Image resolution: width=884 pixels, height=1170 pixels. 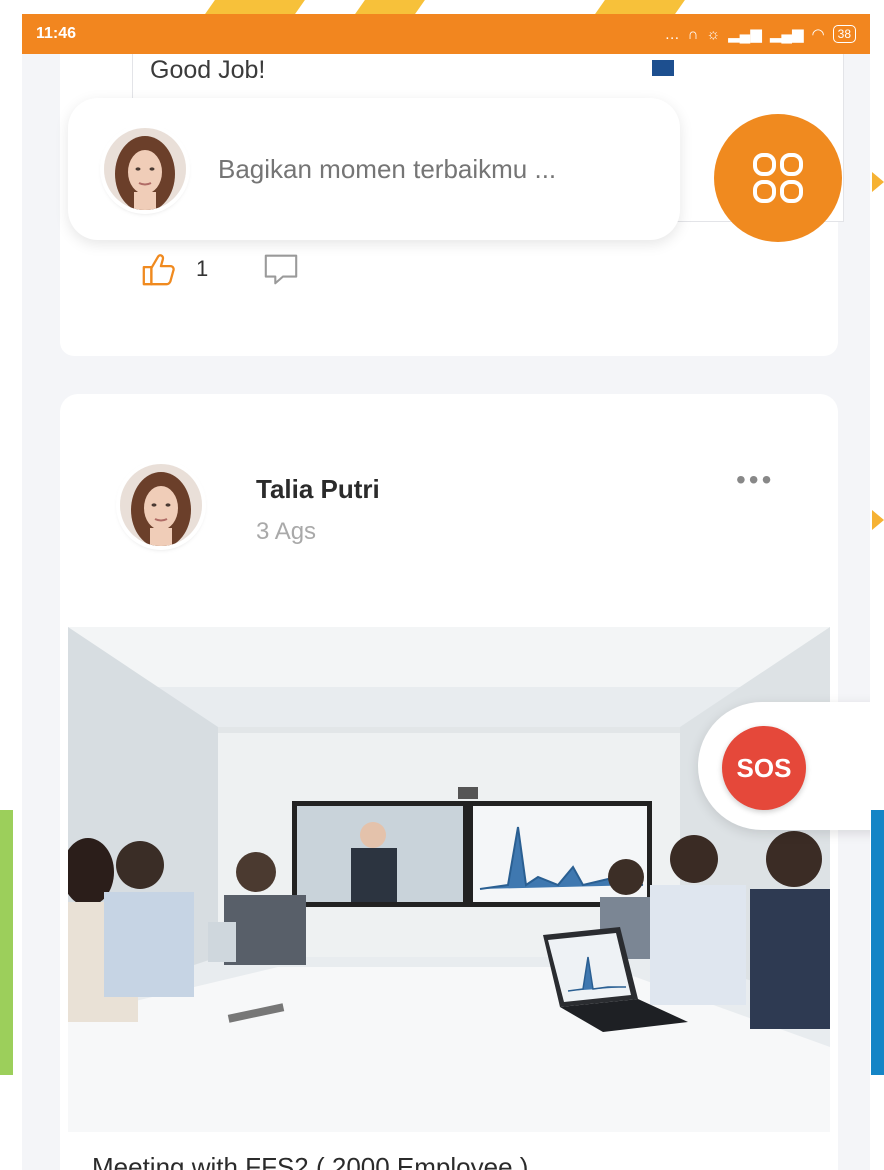 What do you see at coordinates (438, 169) in the screenshot?
I see `composer-input` at bounding box center [438, 169].